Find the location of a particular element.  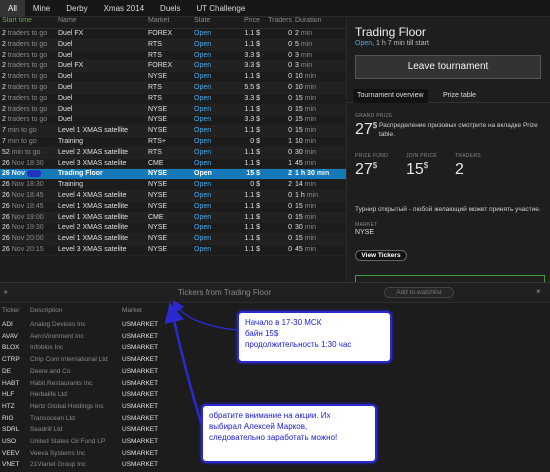

note-line: продолжительность 1:30 час is located at coordinates (298, 344).